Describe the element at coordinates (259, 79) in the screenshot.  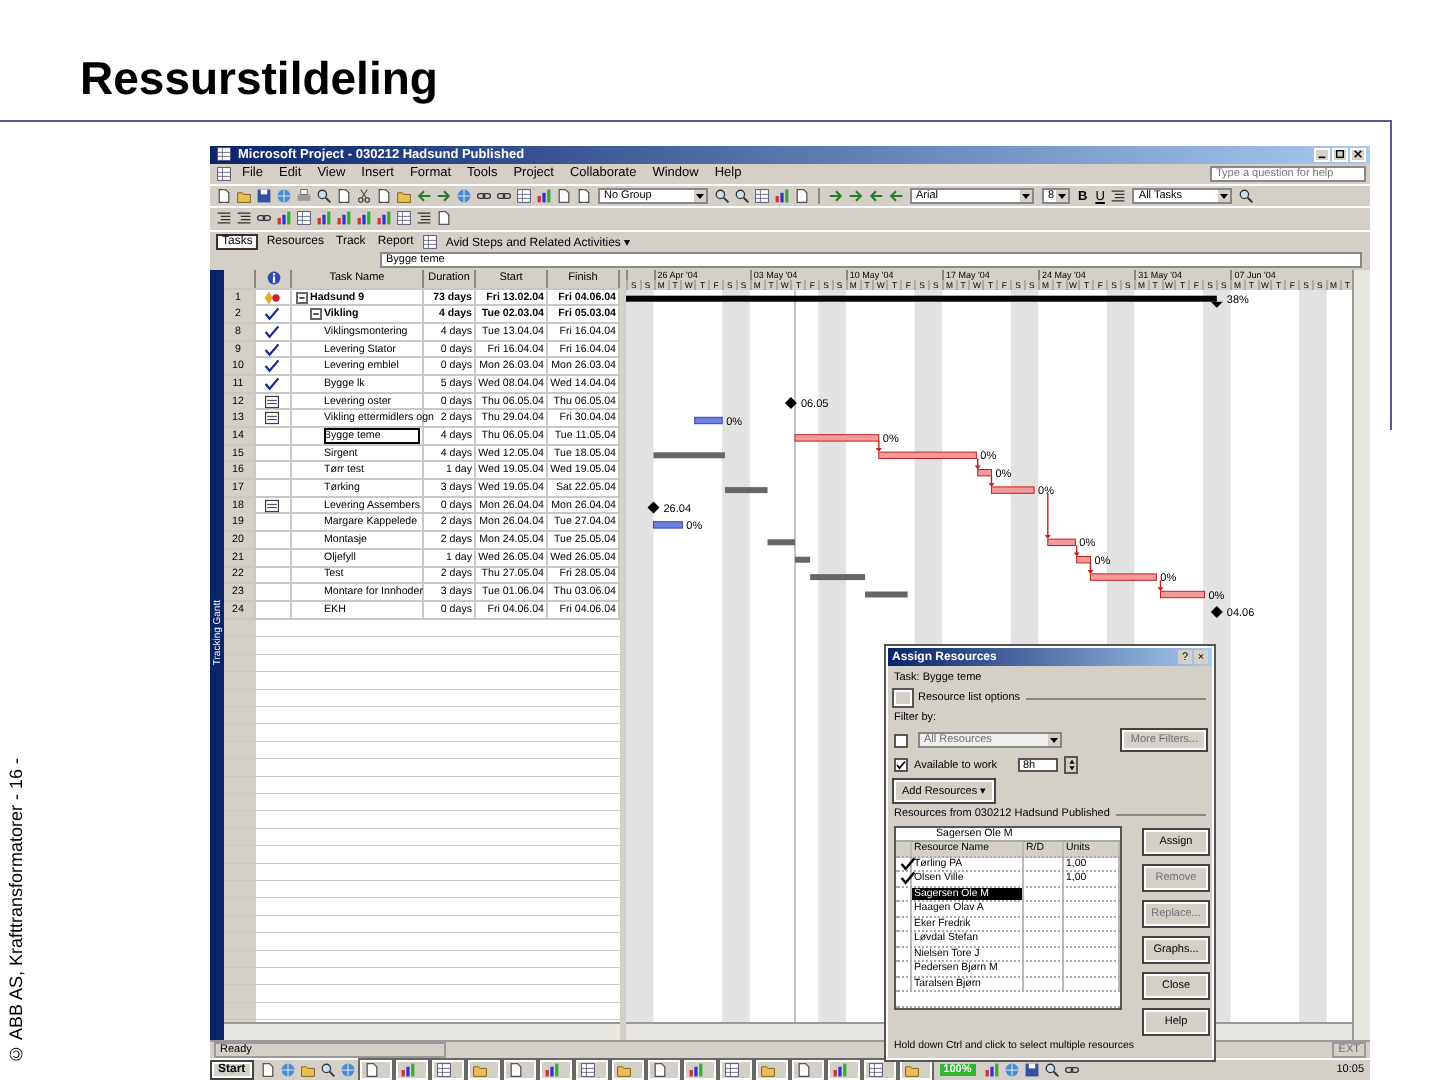
I see `slide-title: Ressurstildeling` at that location.